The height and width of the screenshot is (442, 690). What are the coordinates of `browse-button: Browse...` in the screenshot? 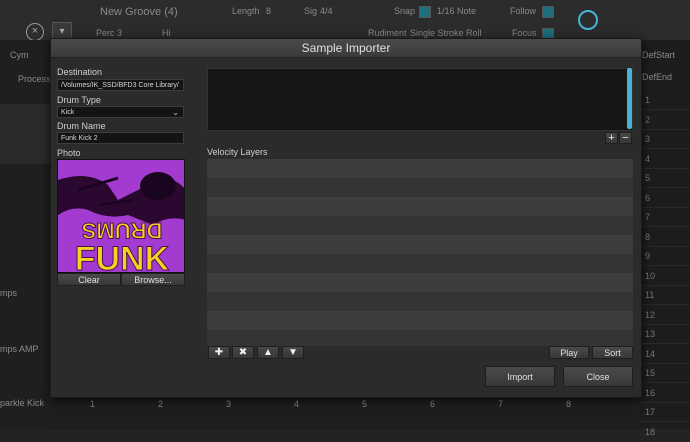 It's located at (153, 279).